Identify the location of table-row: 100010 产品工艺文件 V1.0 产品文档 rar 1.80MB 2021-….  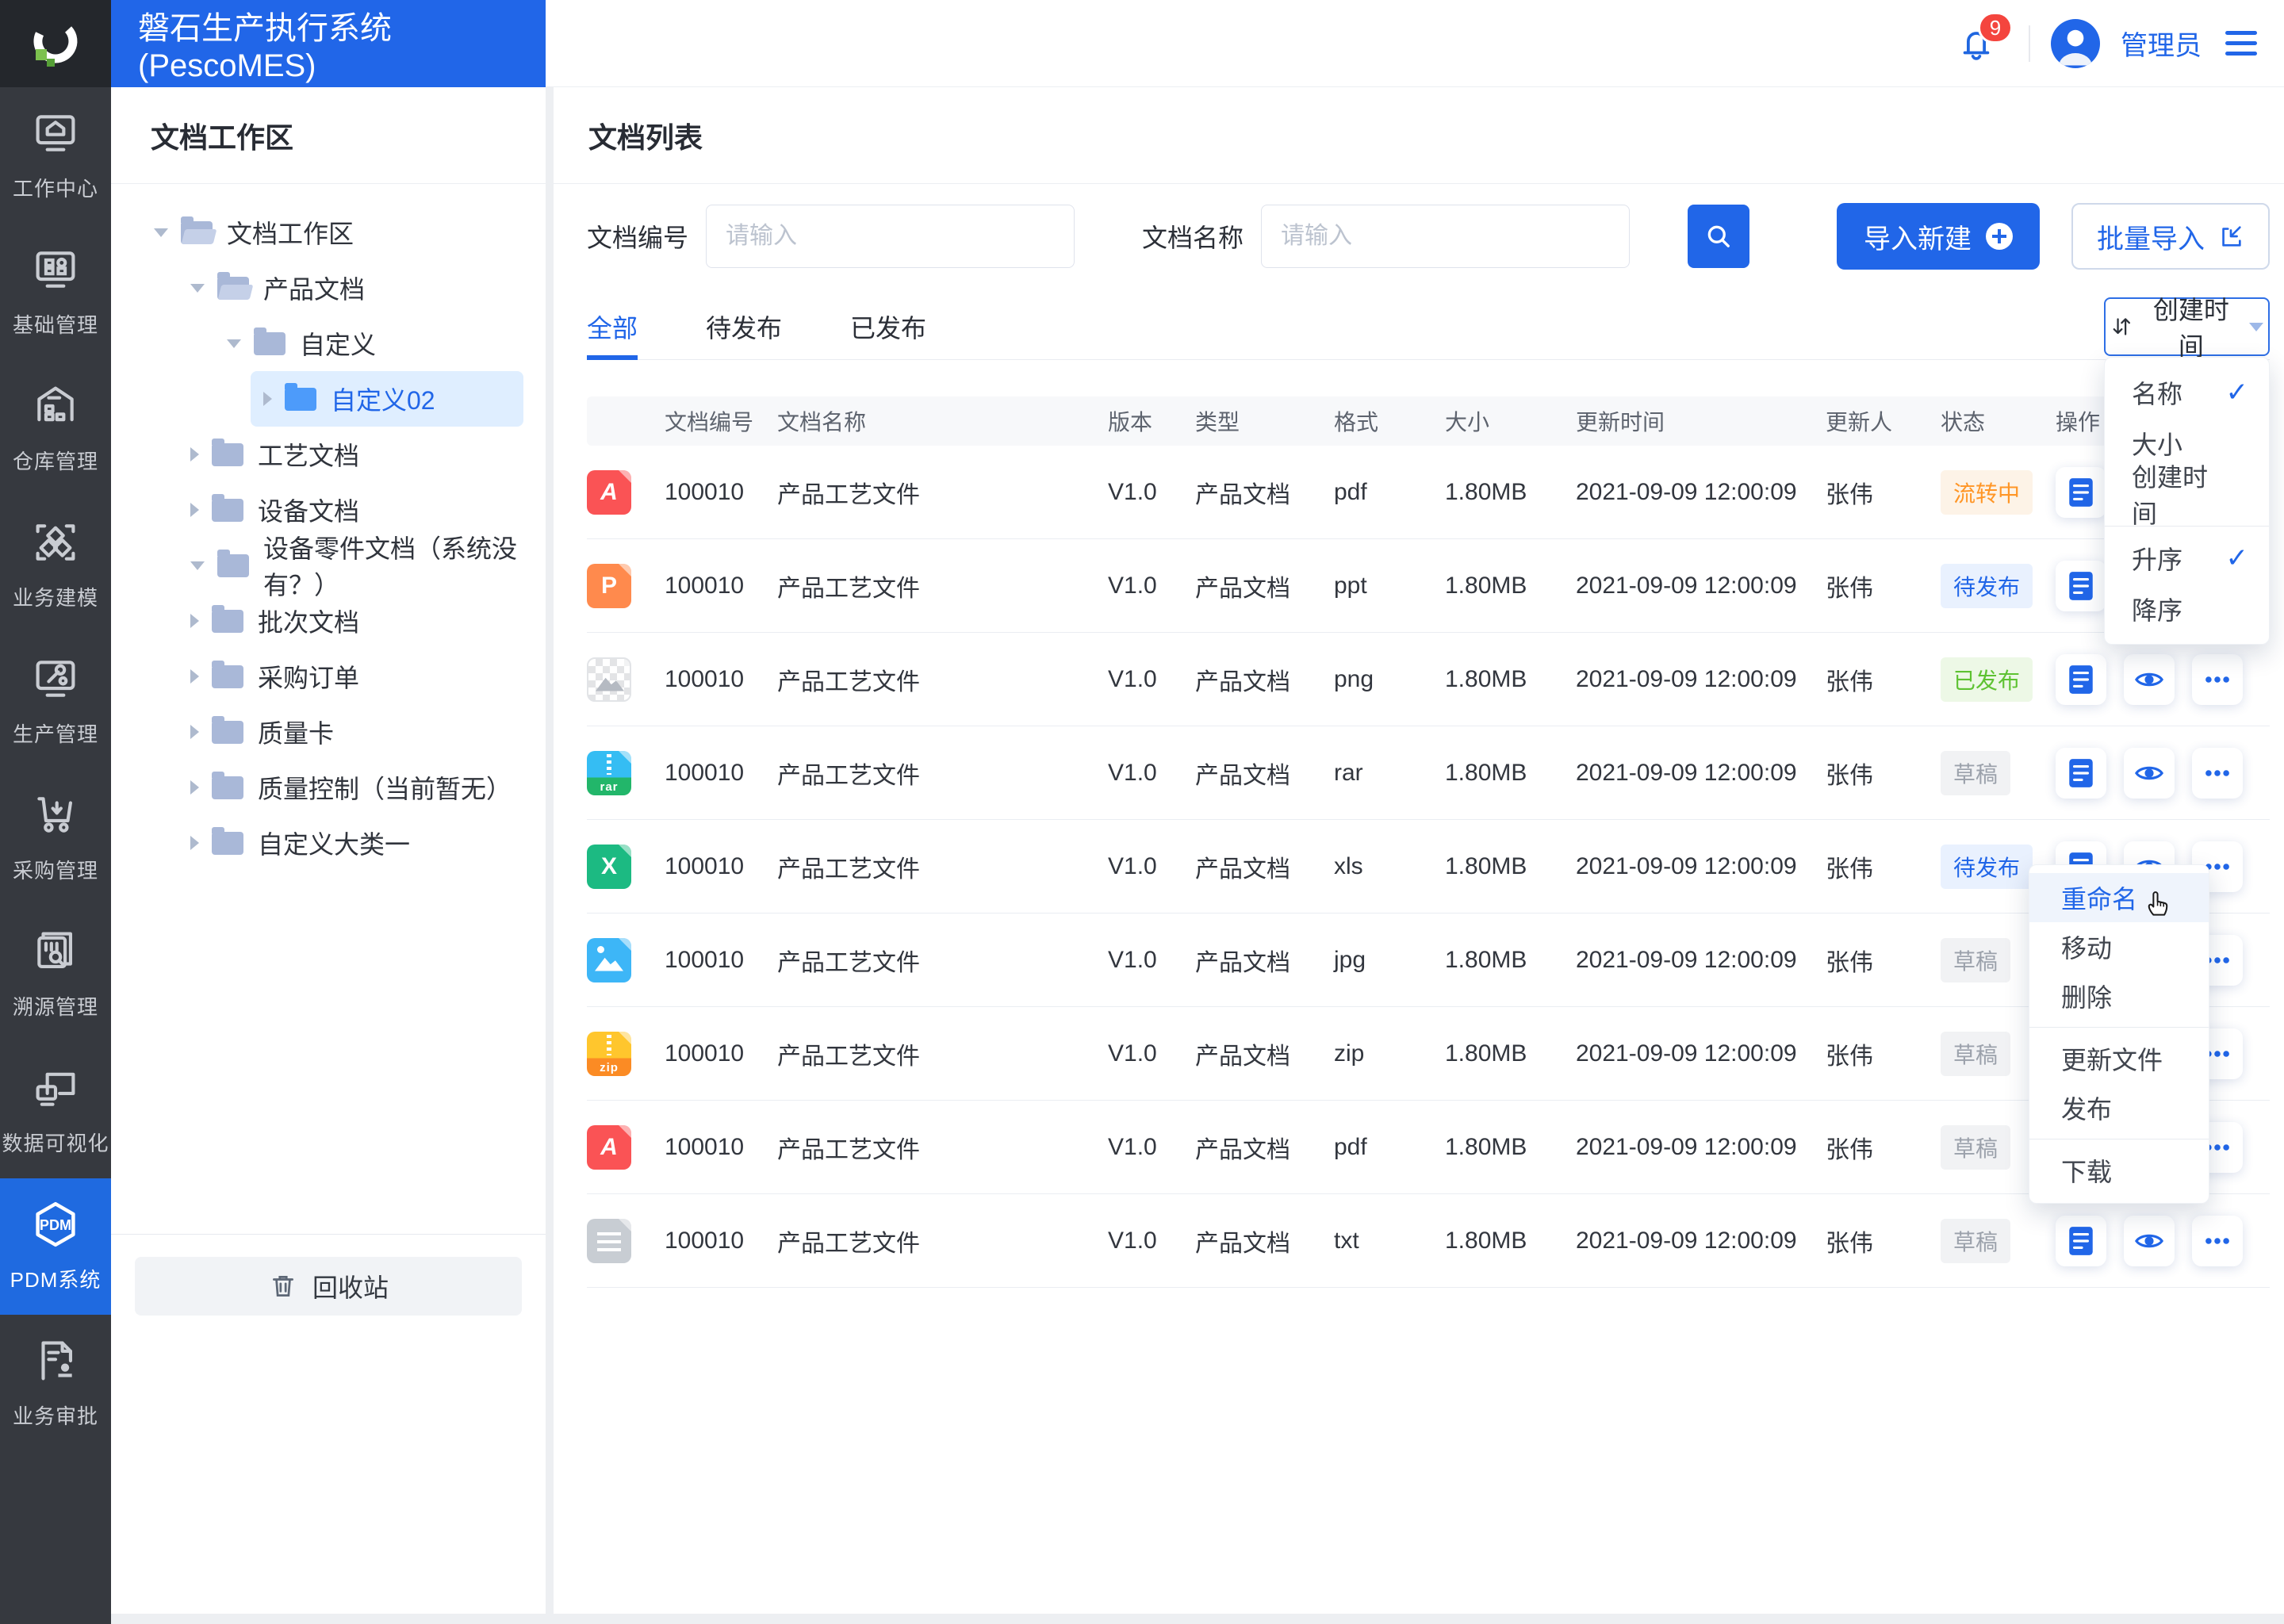
(1428, 773).